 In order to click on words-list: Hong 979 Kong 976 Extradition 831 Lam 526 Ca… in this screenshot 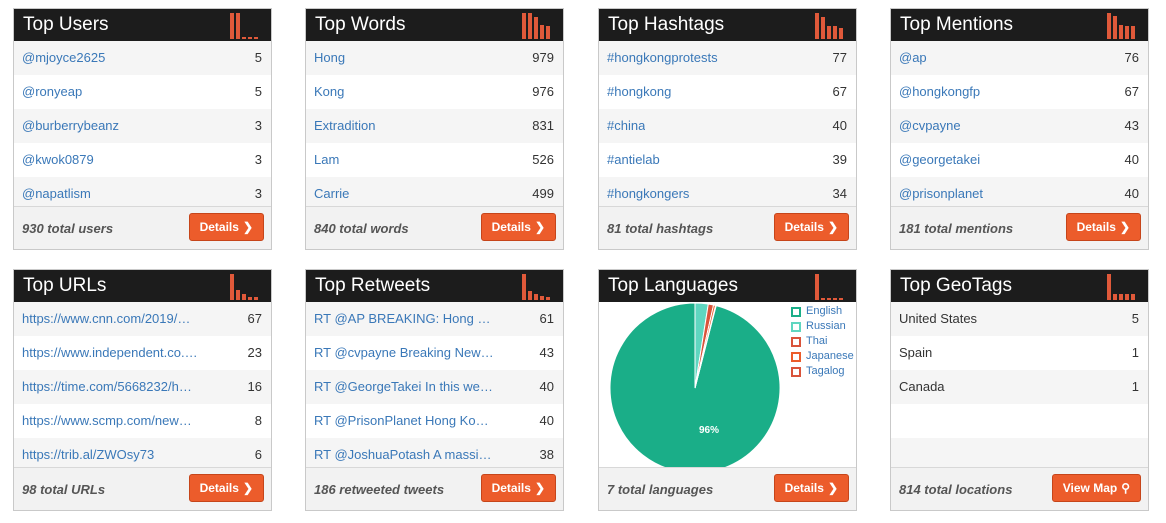, I will do `click(434, 126)`.